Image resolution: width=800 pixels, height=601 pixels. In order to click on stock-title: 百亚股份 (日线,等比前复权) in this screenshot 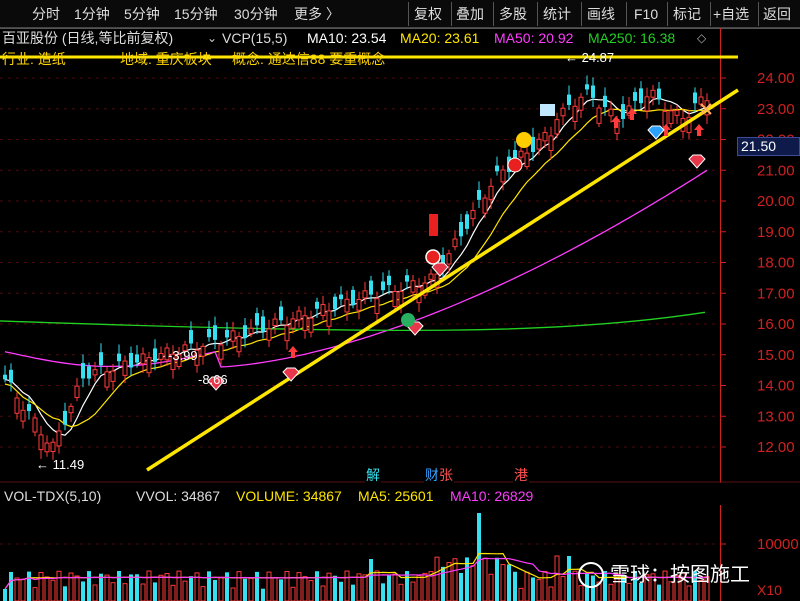, I will do `click(88, 38)`.